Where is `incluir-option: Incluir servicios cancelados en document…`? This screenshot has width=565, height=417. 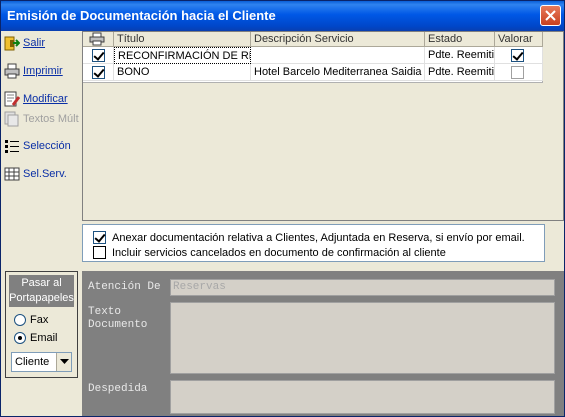
incluir-option: Incluir servicios cancelados en document… is located at coordinates (269, 252).